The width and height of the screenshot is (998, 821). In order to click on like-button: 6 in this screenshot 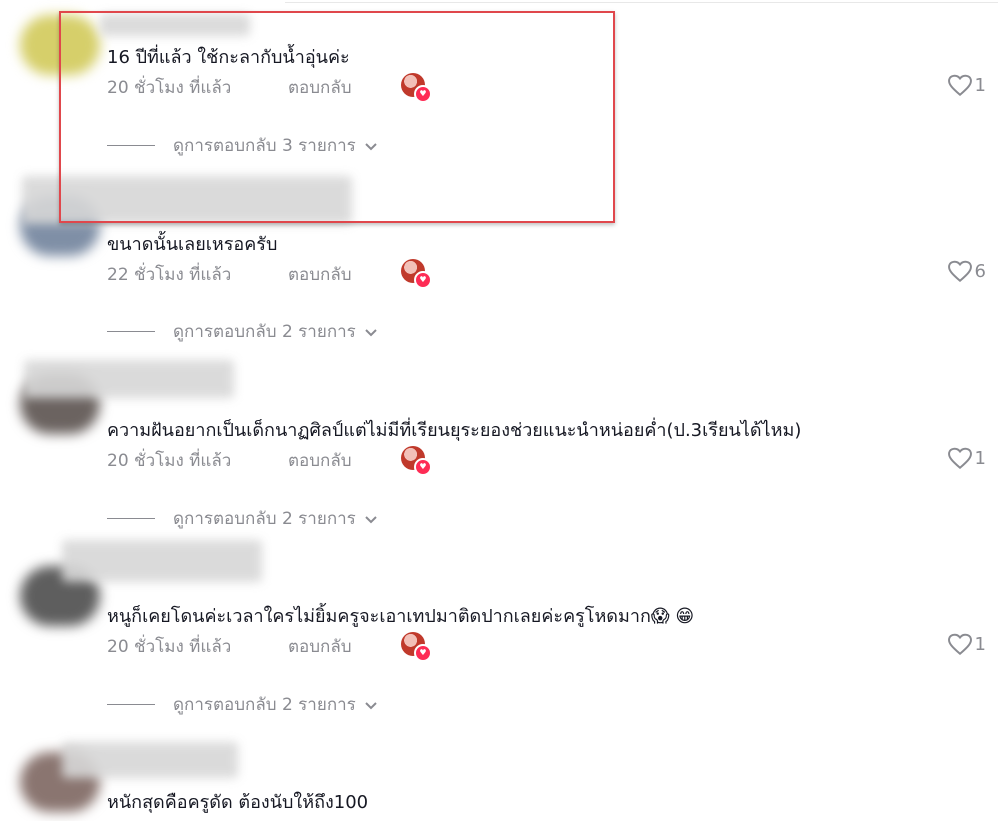, I will do `click(966, 271)`.